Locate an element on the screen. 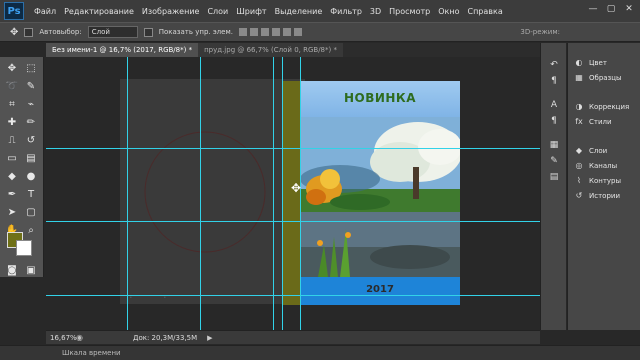 Image resolution: width=640 pixels, height=360 pixels. channels-icon: ◎ is located at coordinates (579, 165).